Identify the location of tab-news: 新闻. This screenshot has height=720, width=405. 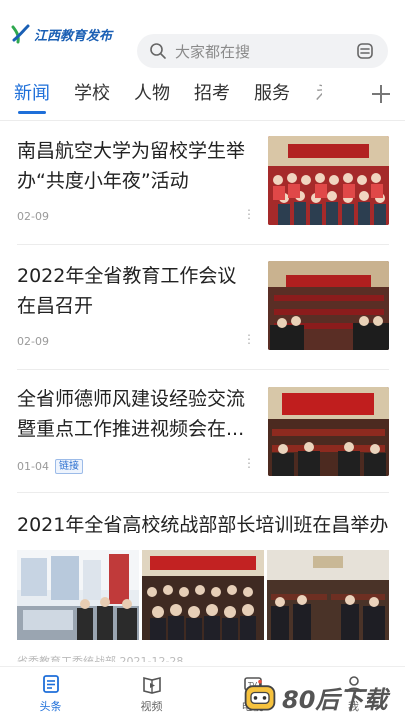
(32, 95).